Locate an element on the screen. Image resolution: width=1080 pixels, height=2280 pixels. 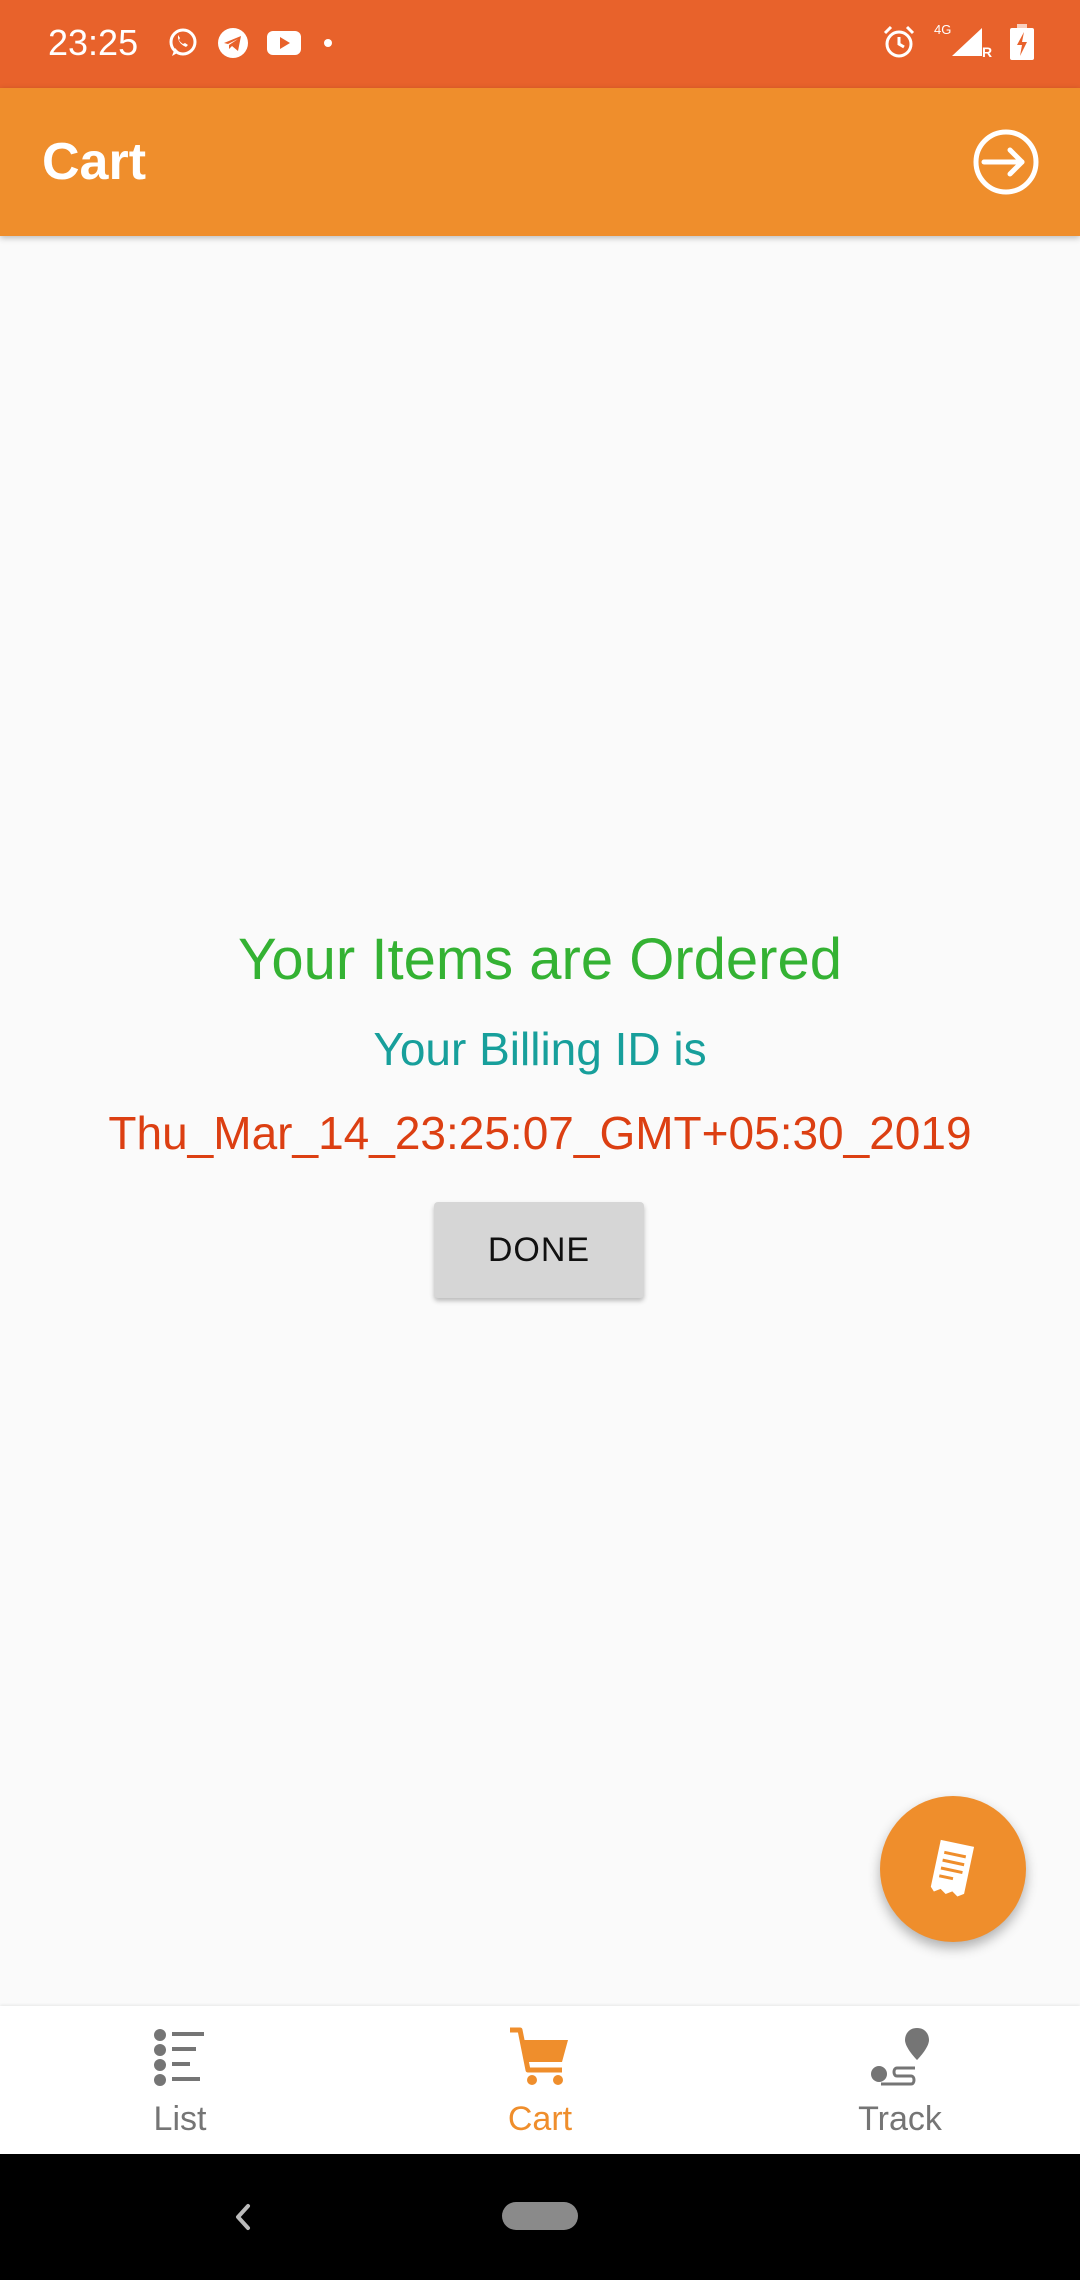
youtube-icon is located at coordinates (284, 43).